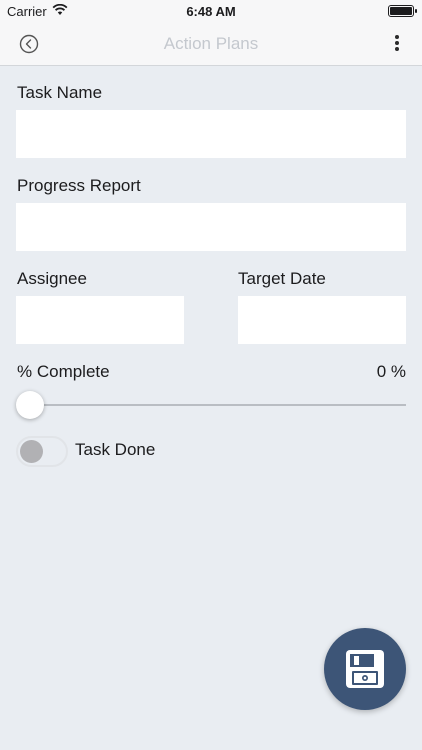 Image resolution: width=422 pixels, height=750 pixels. I want to click on toggle-knob, so click(31, 451).